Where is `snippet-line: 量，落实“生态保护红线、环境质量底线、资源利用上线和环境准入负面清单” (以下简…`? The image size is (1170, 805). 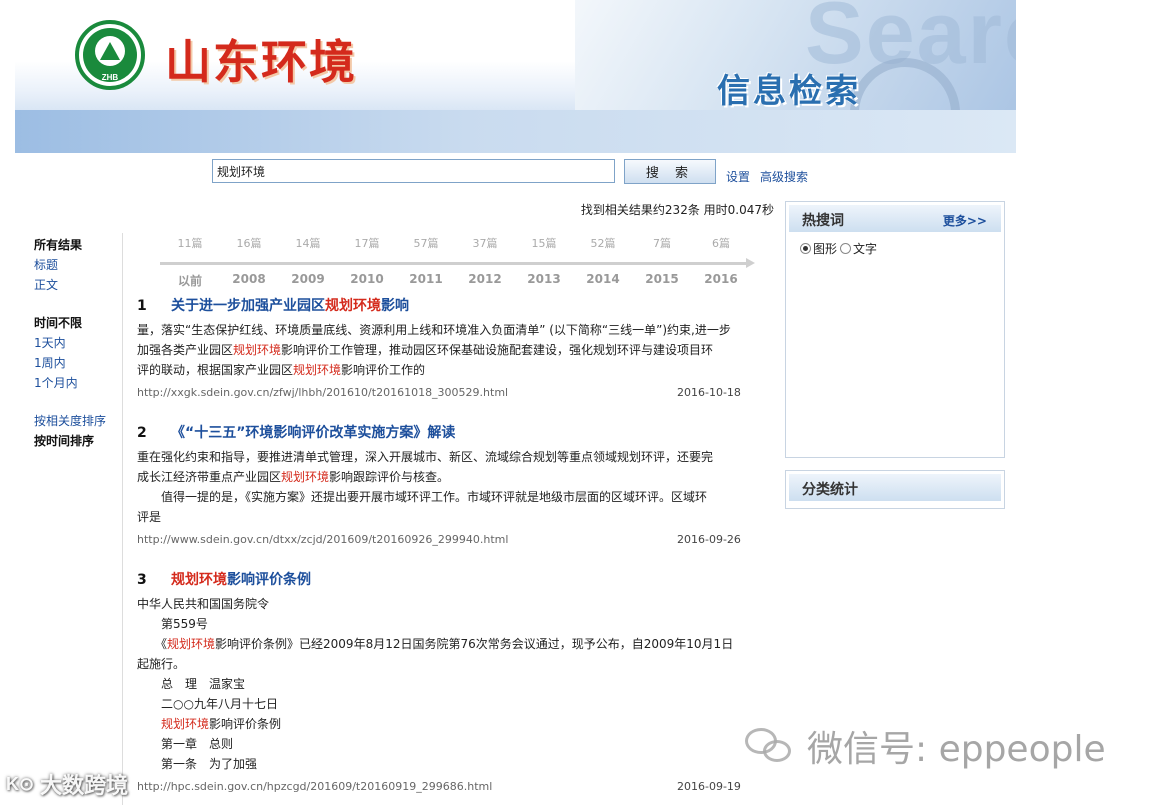 snippet-line: 量，落实“生态保护红线、环境质量底线、资源利用上线和环境准入负面清单” (以下简… is located at coordinates (457, 330).